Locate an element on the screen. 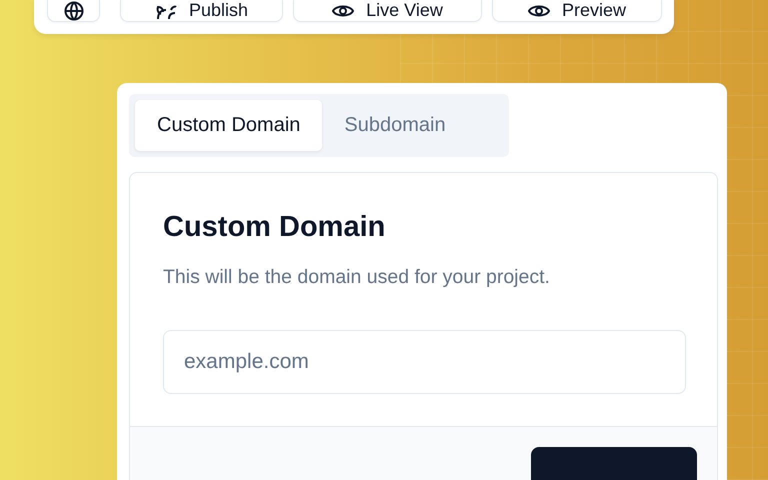 This screenshot has height=480, width=768. globe-button is located at coordinates (73, 11).